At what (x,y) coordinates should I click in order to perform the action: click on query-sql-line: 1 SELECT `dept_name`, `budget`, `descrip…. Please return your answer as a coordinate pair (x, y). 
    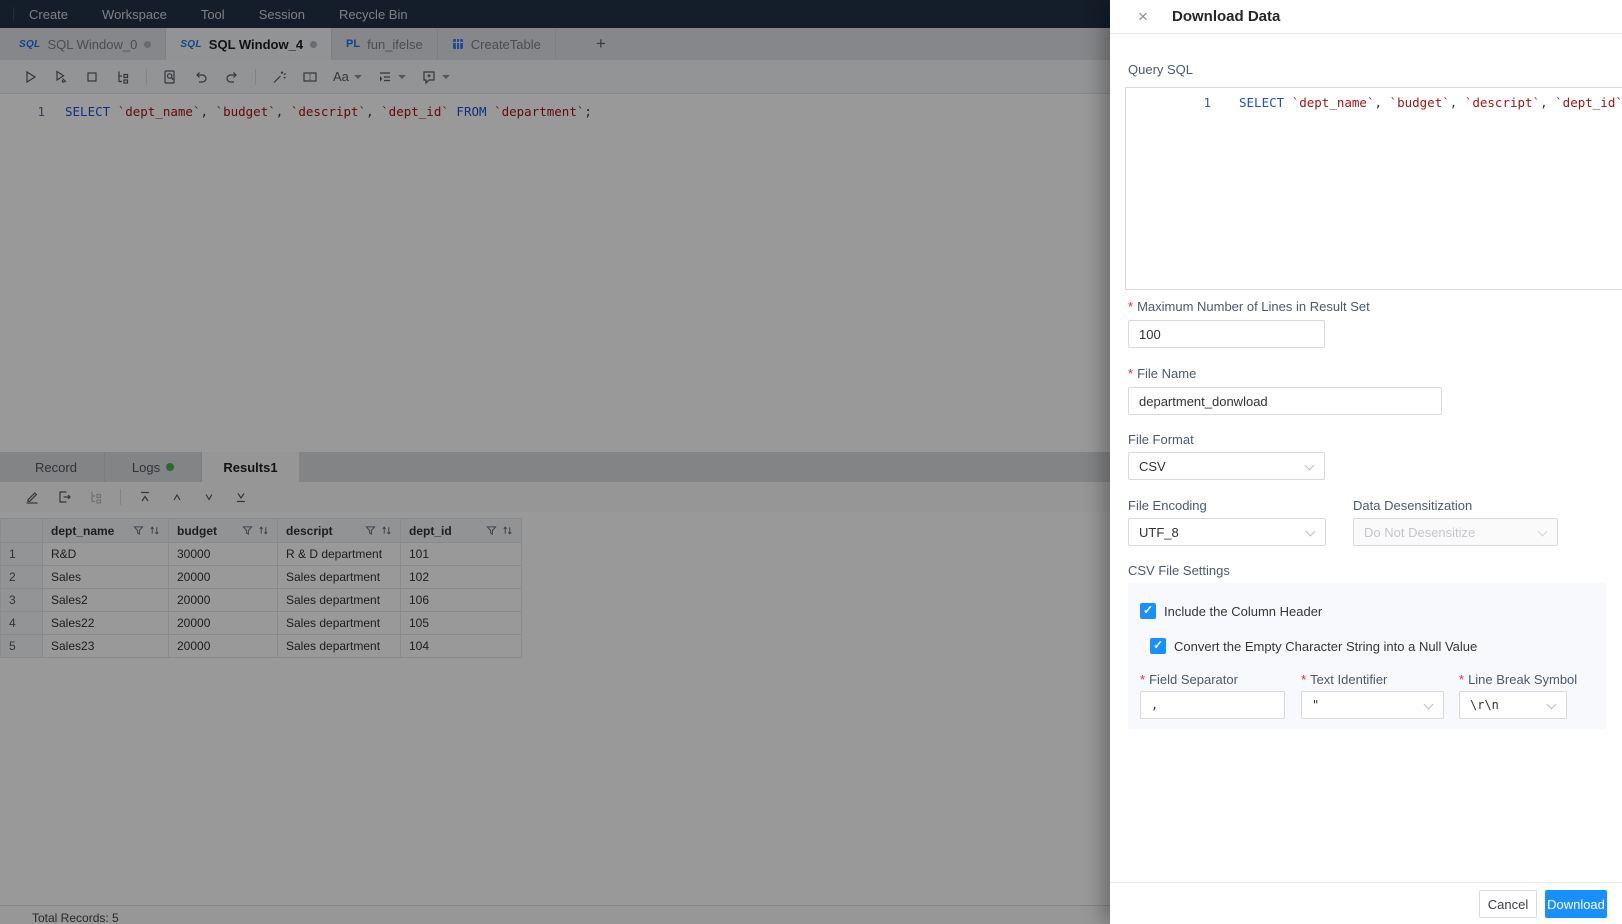
    Looking at the image, I should click on (1374, 102).